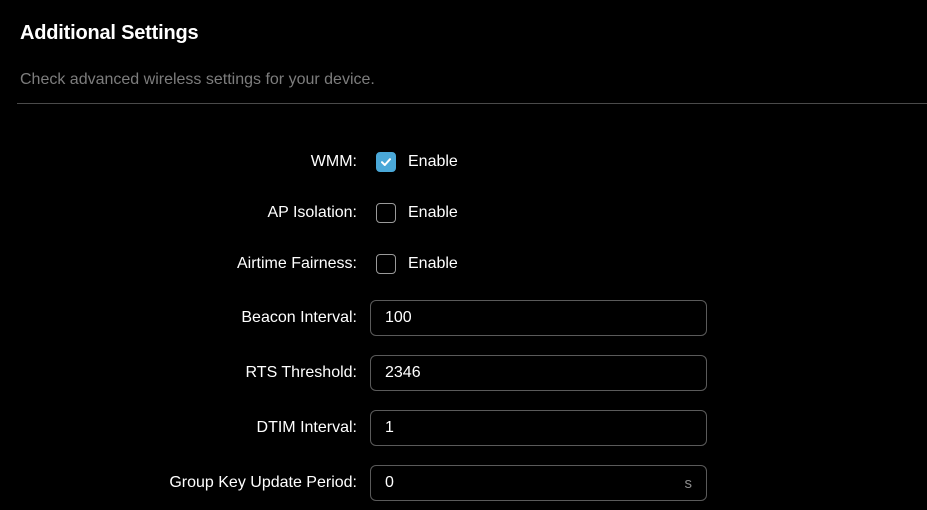 The height and width of the screenshot is (510, 927). Describe the element at coordinates (386, 213) in the screenshot. I see `ap-isolation-checkbox` at that location.